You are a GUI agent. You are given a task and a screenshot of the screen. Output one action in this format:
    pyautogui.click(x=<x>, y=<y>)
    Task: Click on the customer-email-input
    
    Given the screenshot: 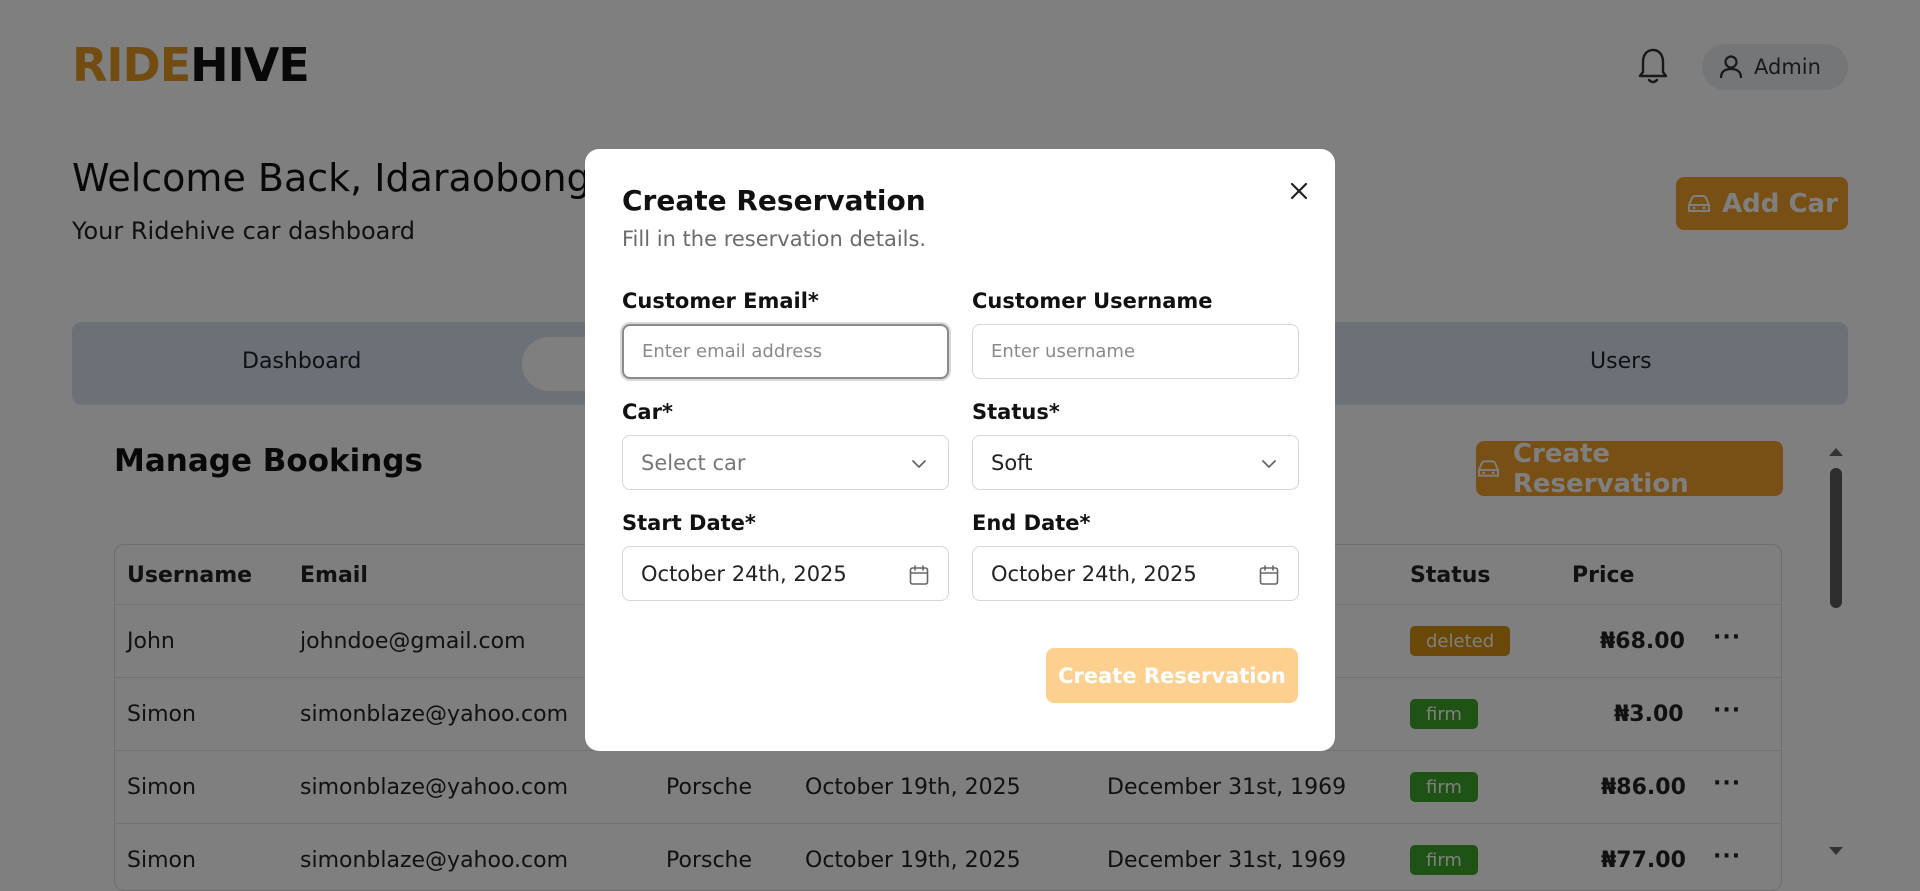 What is the action you would take?
    pyautogui.click(x=782, y=351)
    